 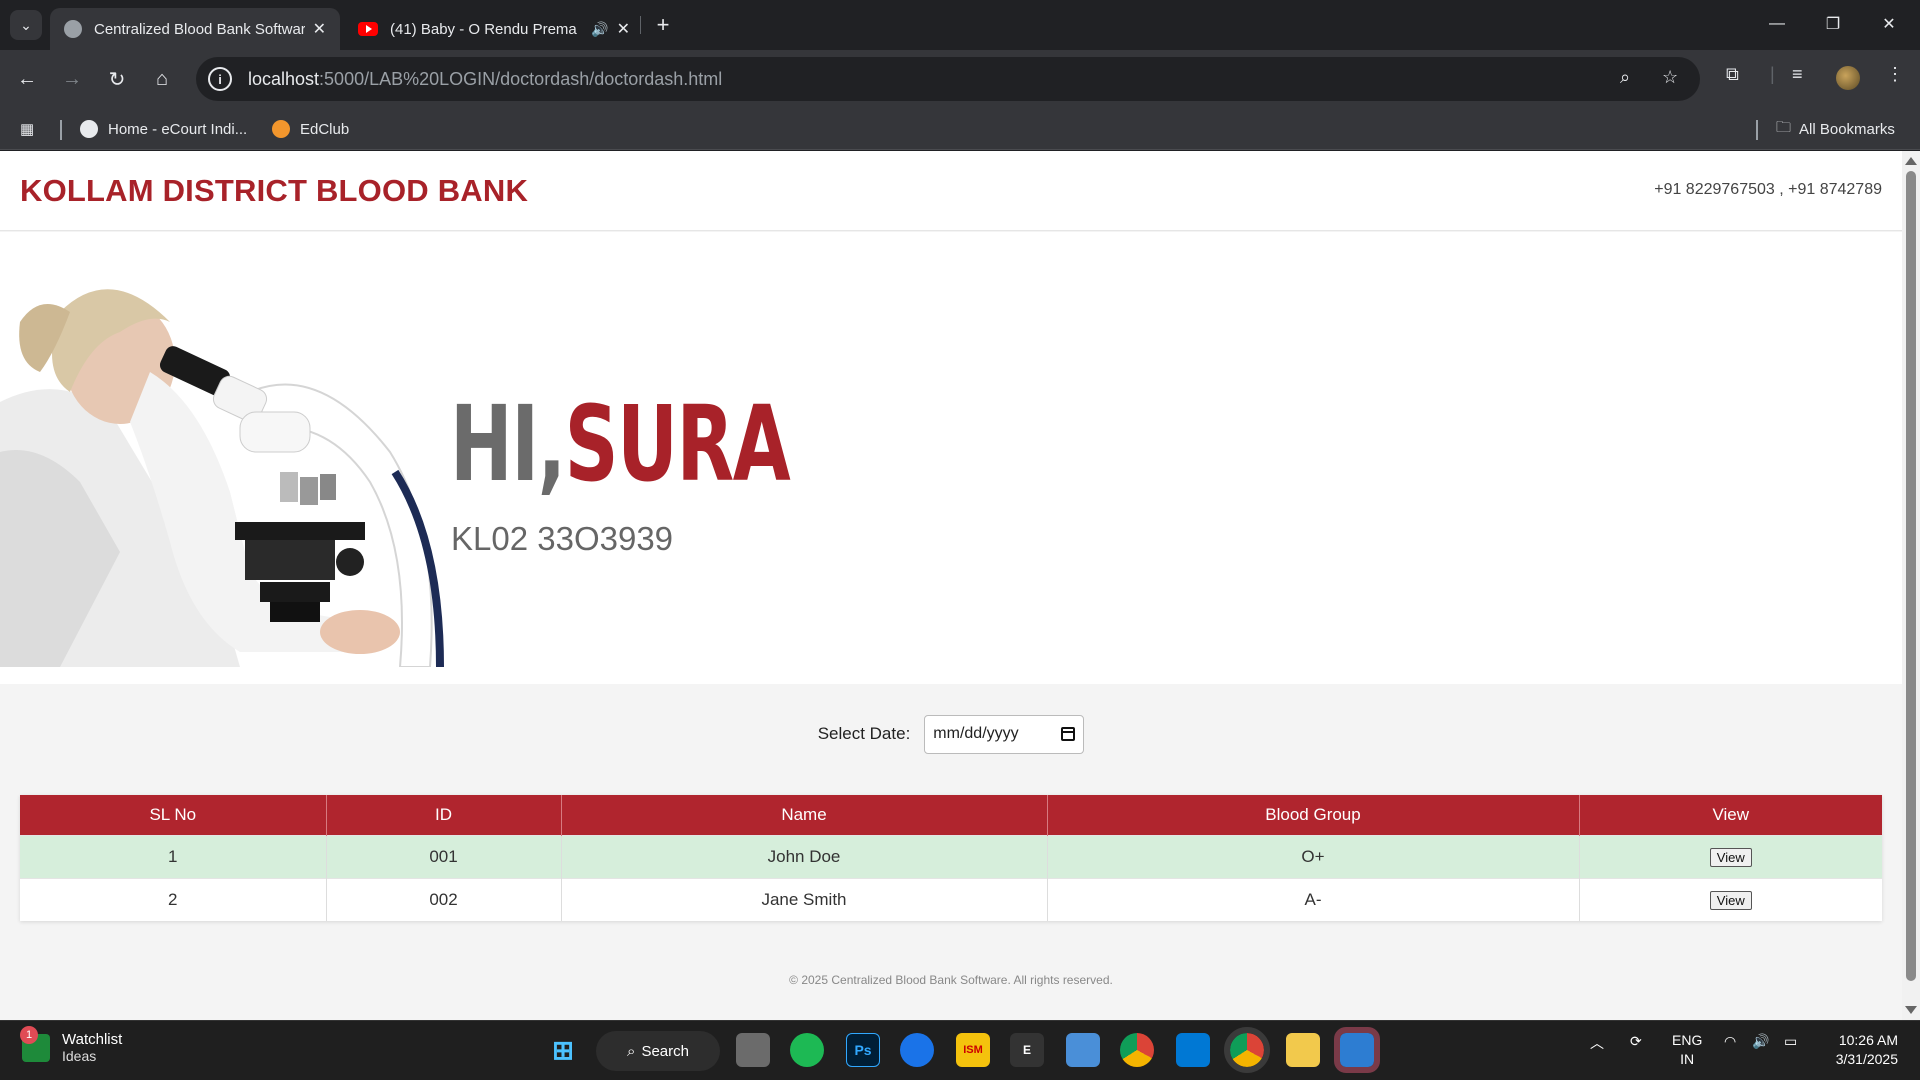 I want to click on lang-code: ENG, so click(x=1687, y=1040).